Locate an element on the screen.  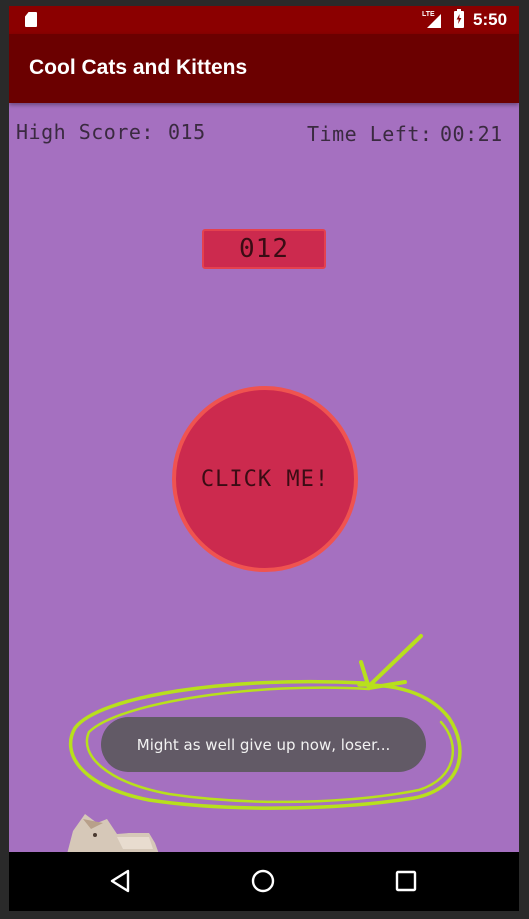
recents-button is located at coordinates (406, 881).